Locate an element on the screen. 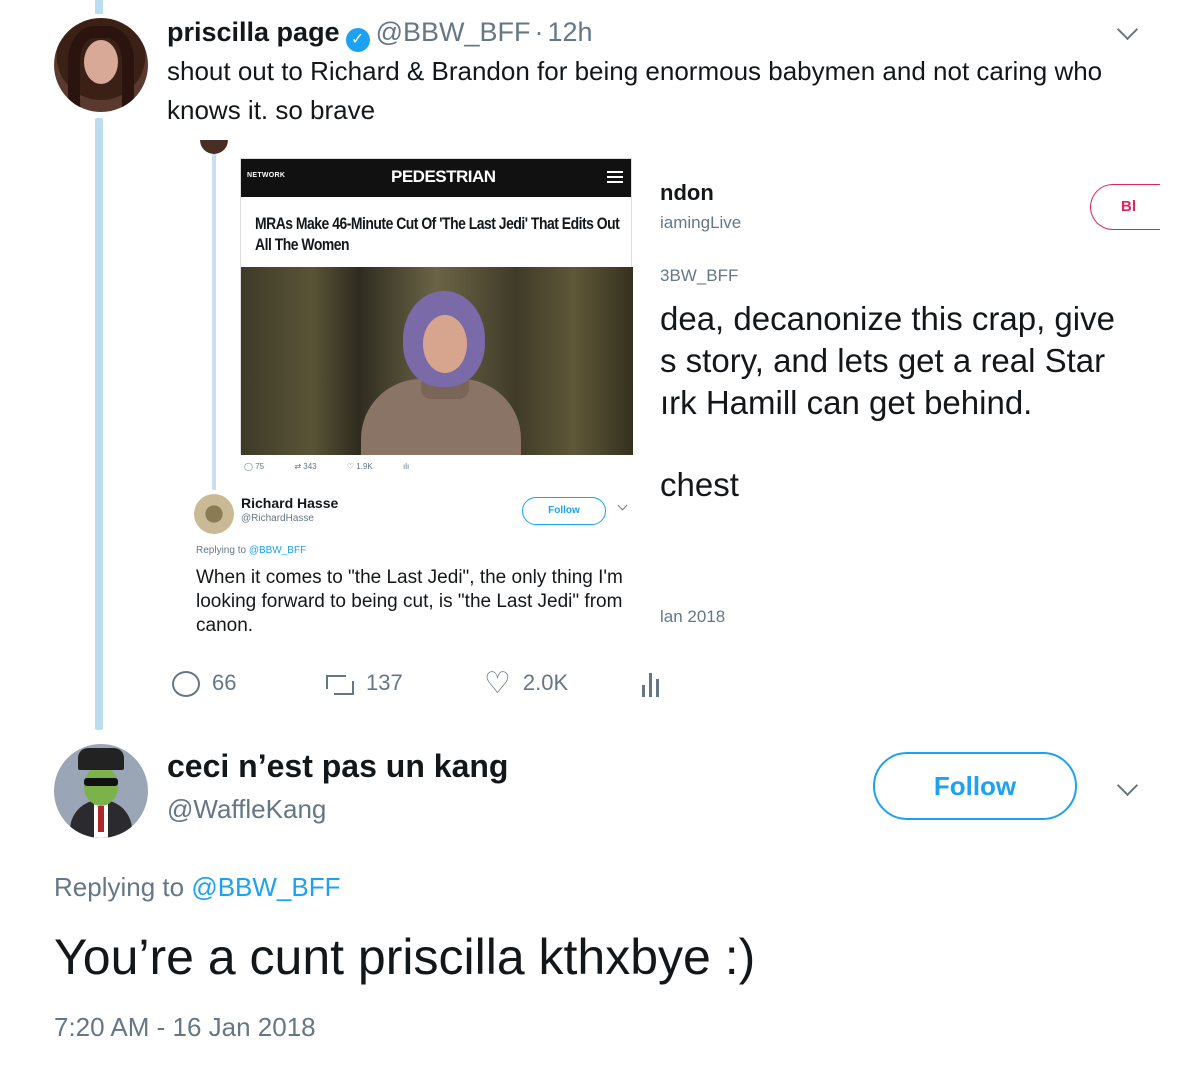  like-button: ♡ 2.0K is located at coordinates (526, 684).